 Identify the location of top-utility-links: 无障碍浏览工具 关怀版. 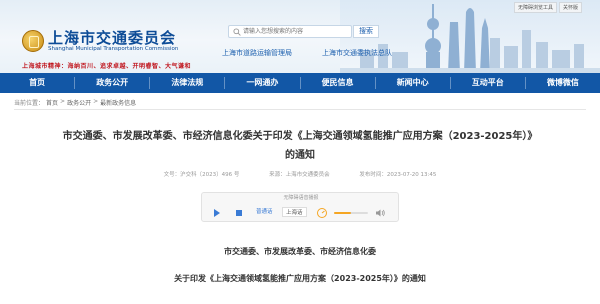
(547, 7).